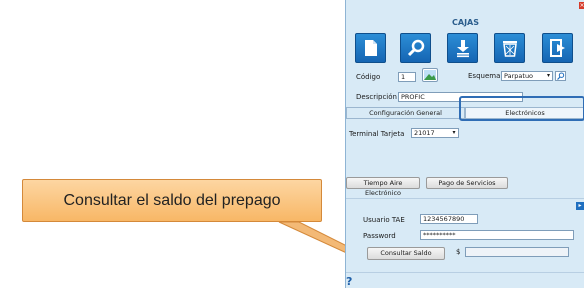  I want to click on image-button, so click(430, 75).